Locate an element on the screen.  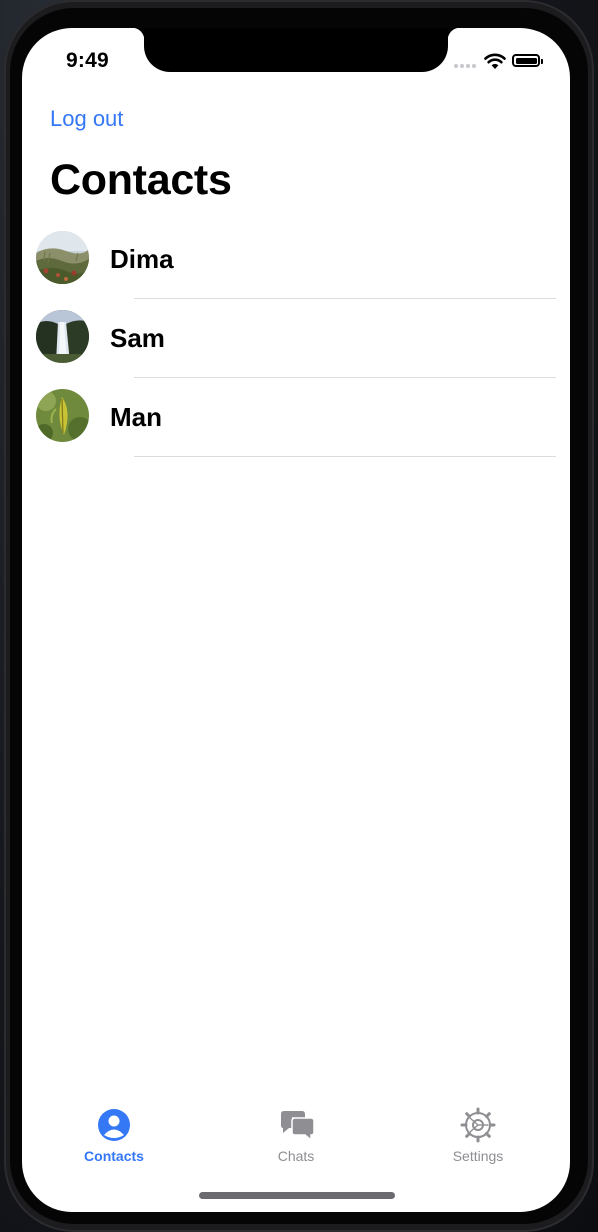
contact-name: Sam is located at coordinates (137, 338).